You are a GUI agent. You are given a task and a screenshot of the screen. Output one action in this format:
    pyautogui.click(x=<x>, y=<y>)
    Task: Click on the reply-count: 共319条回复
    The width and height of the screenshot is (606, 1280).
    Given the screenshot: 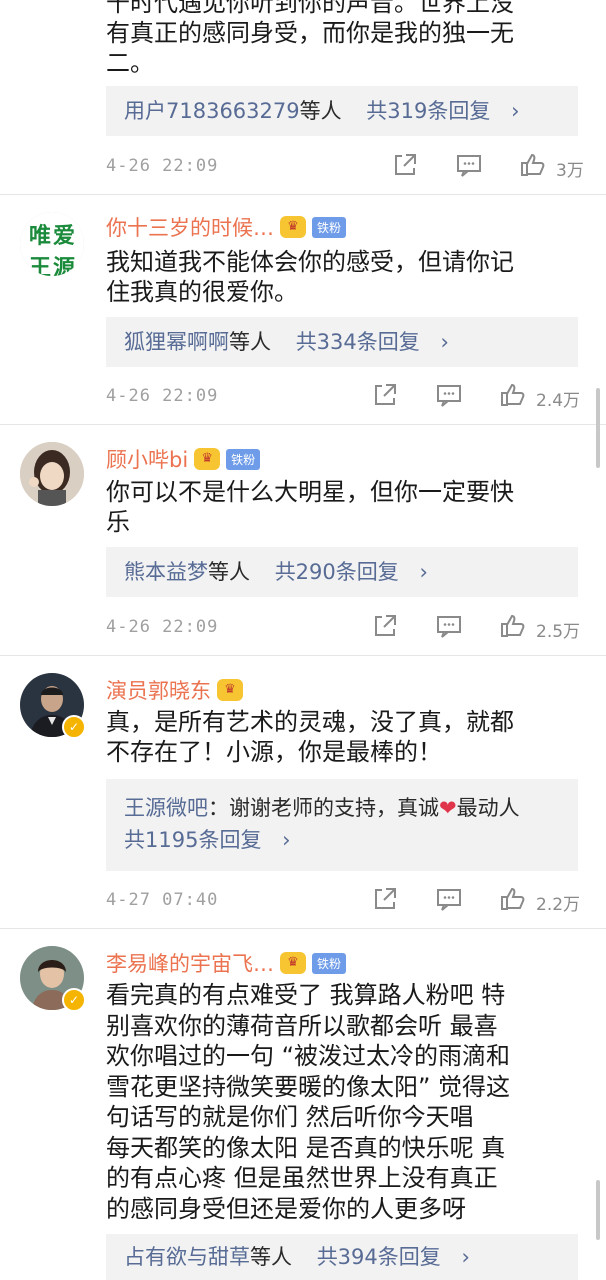 What is the action you would take?
    pyautogui.click(x=428, y=111)
    